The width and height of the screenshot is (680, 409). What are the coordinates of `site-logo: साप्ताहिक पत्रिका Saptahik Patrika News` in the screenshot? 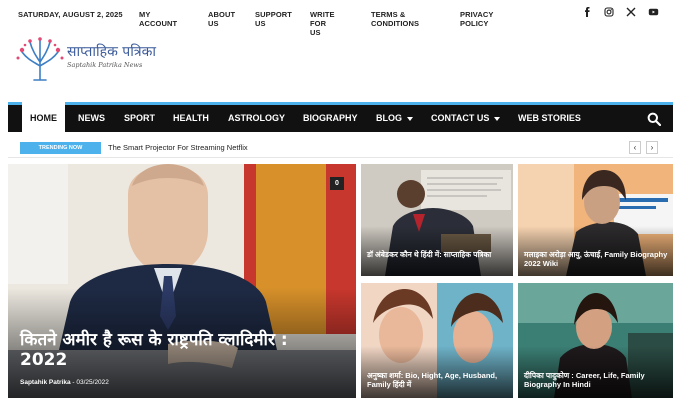 It's located at (94, 60).